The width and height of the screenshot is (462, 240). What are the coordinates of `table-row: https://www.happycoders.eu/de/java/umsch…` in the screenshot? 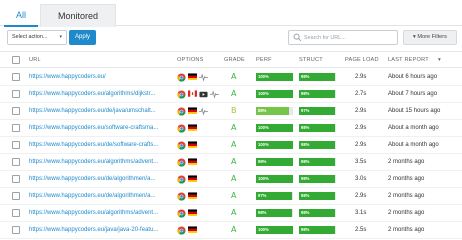 It's located at (231, 111).